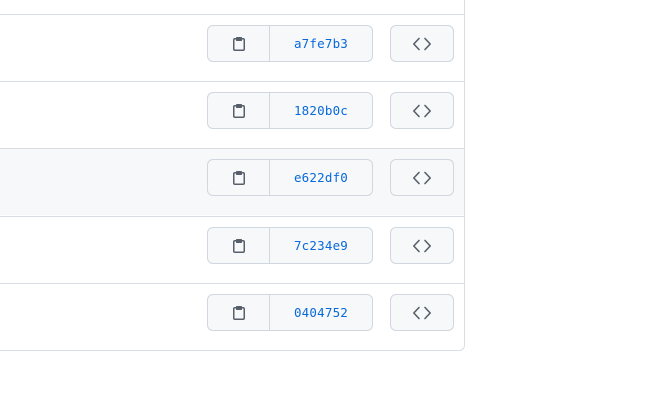  Describe the element at coordinates (321, 312) in the screenshot. I see `commit-sha-link: 0404752` at that location.